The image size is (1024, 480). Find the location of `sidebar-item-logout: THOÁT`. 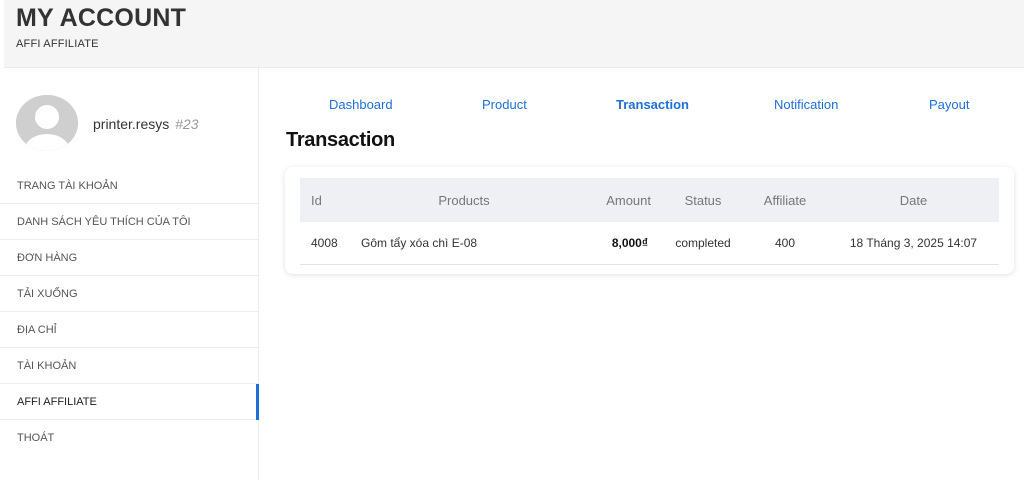

sidebar-item-logout: THOÁT is located at coordinates (129, 438).